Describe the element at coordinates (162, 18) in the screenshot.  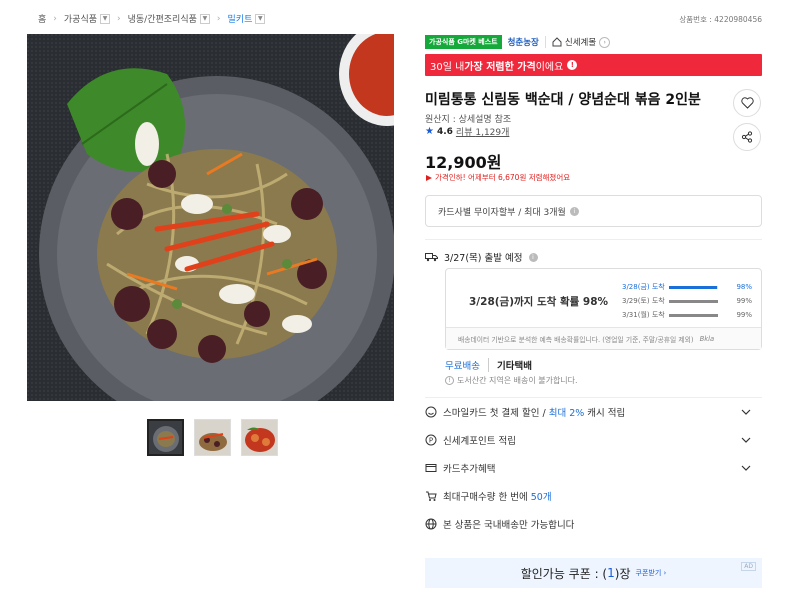
I see `breadcrumb-category-2-label: 냉동/간편조리식품` at that location.